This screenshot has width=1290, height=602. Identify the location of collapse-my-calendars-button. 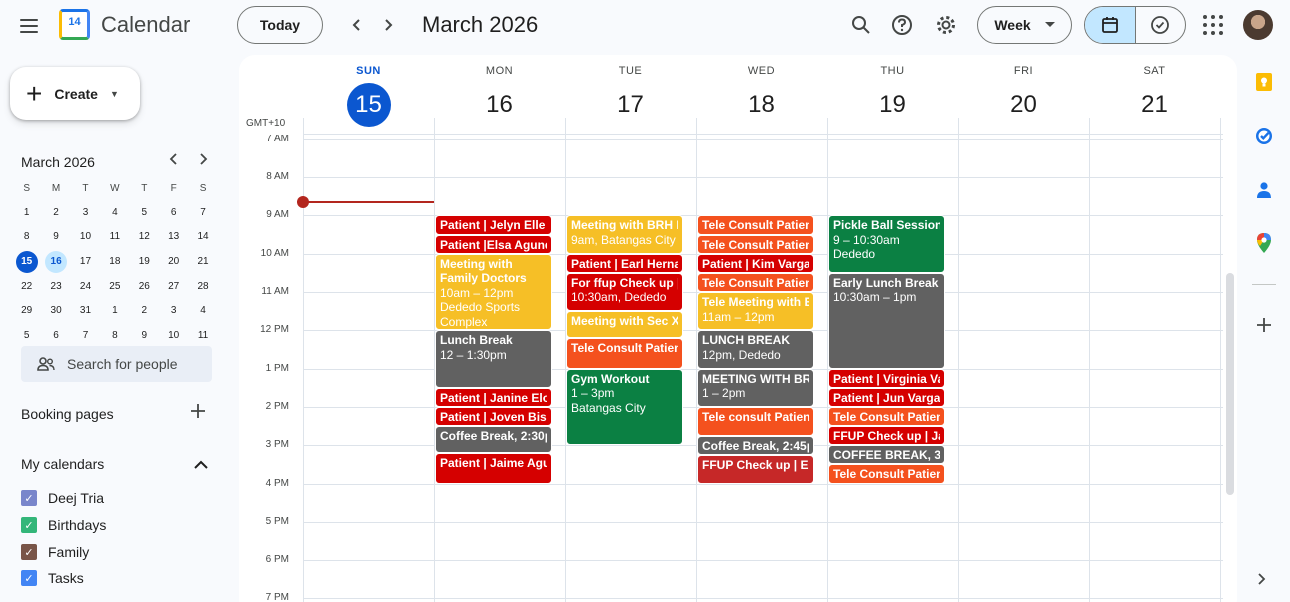
(201, 465).